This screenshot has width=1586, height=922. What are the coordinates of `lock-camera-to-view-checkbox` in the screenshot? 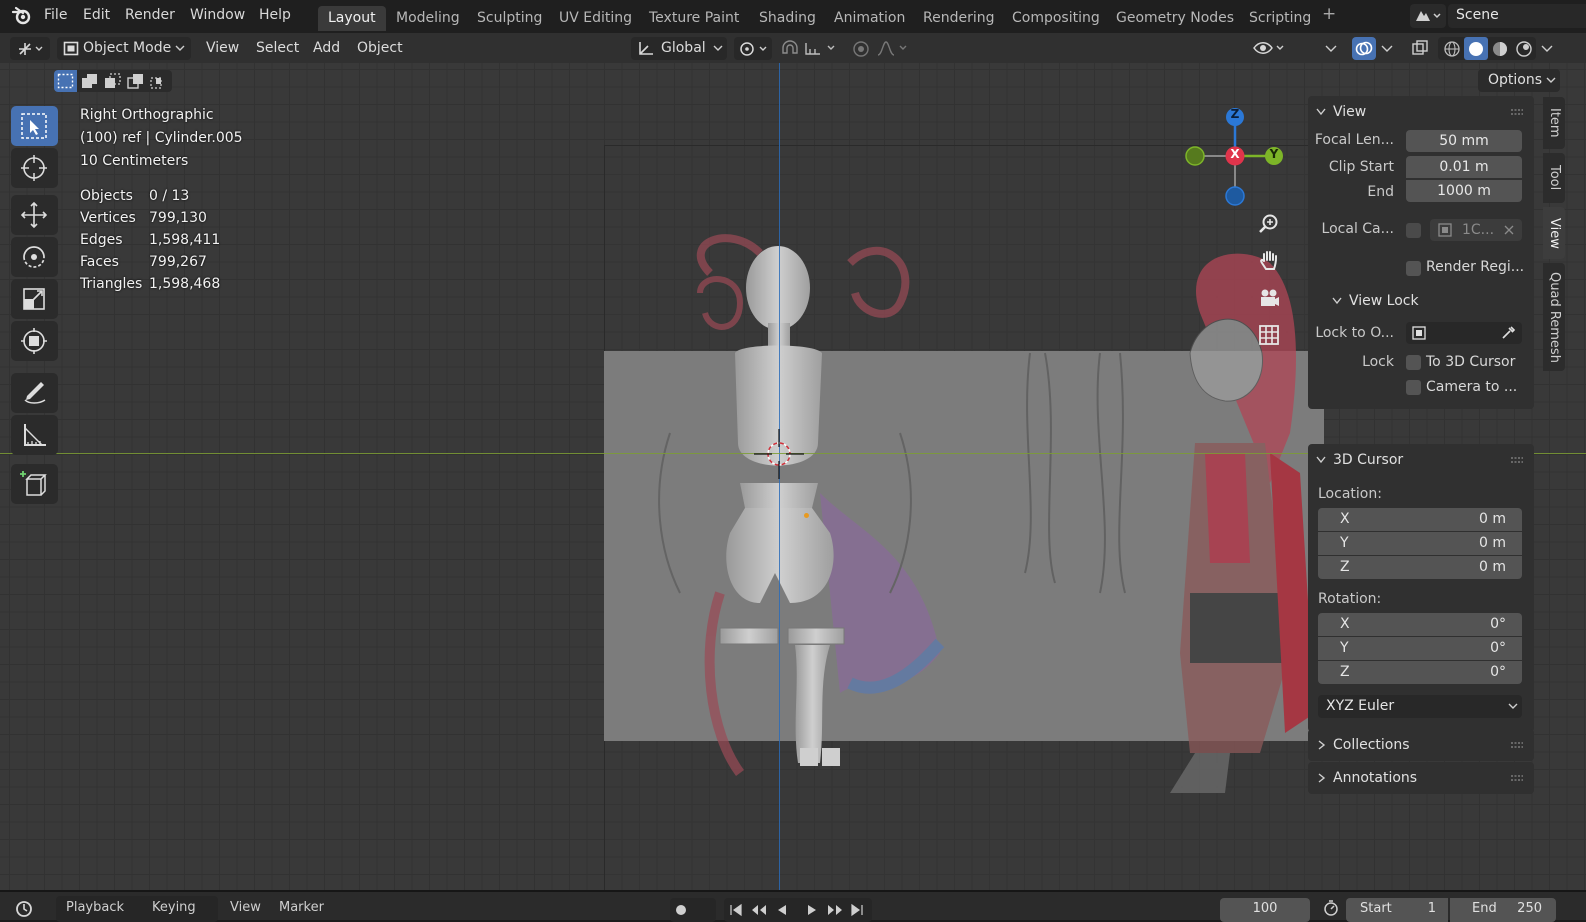 It's located at (1413, 387).